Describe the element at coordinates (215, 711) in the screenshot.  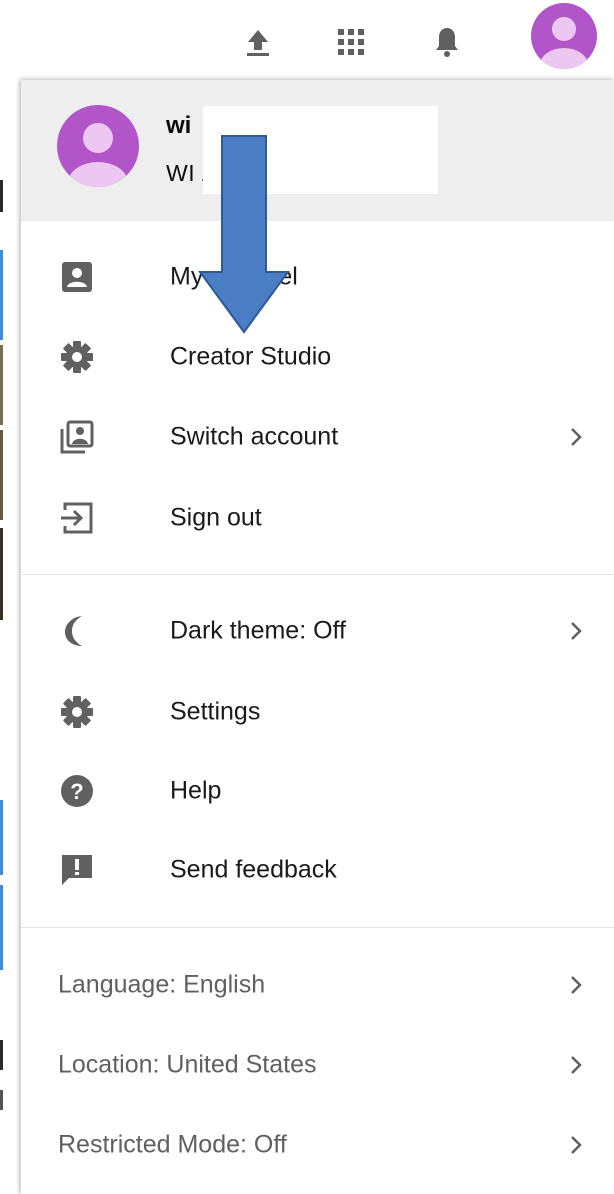
I see `menu-item-label: Settings` at that location.